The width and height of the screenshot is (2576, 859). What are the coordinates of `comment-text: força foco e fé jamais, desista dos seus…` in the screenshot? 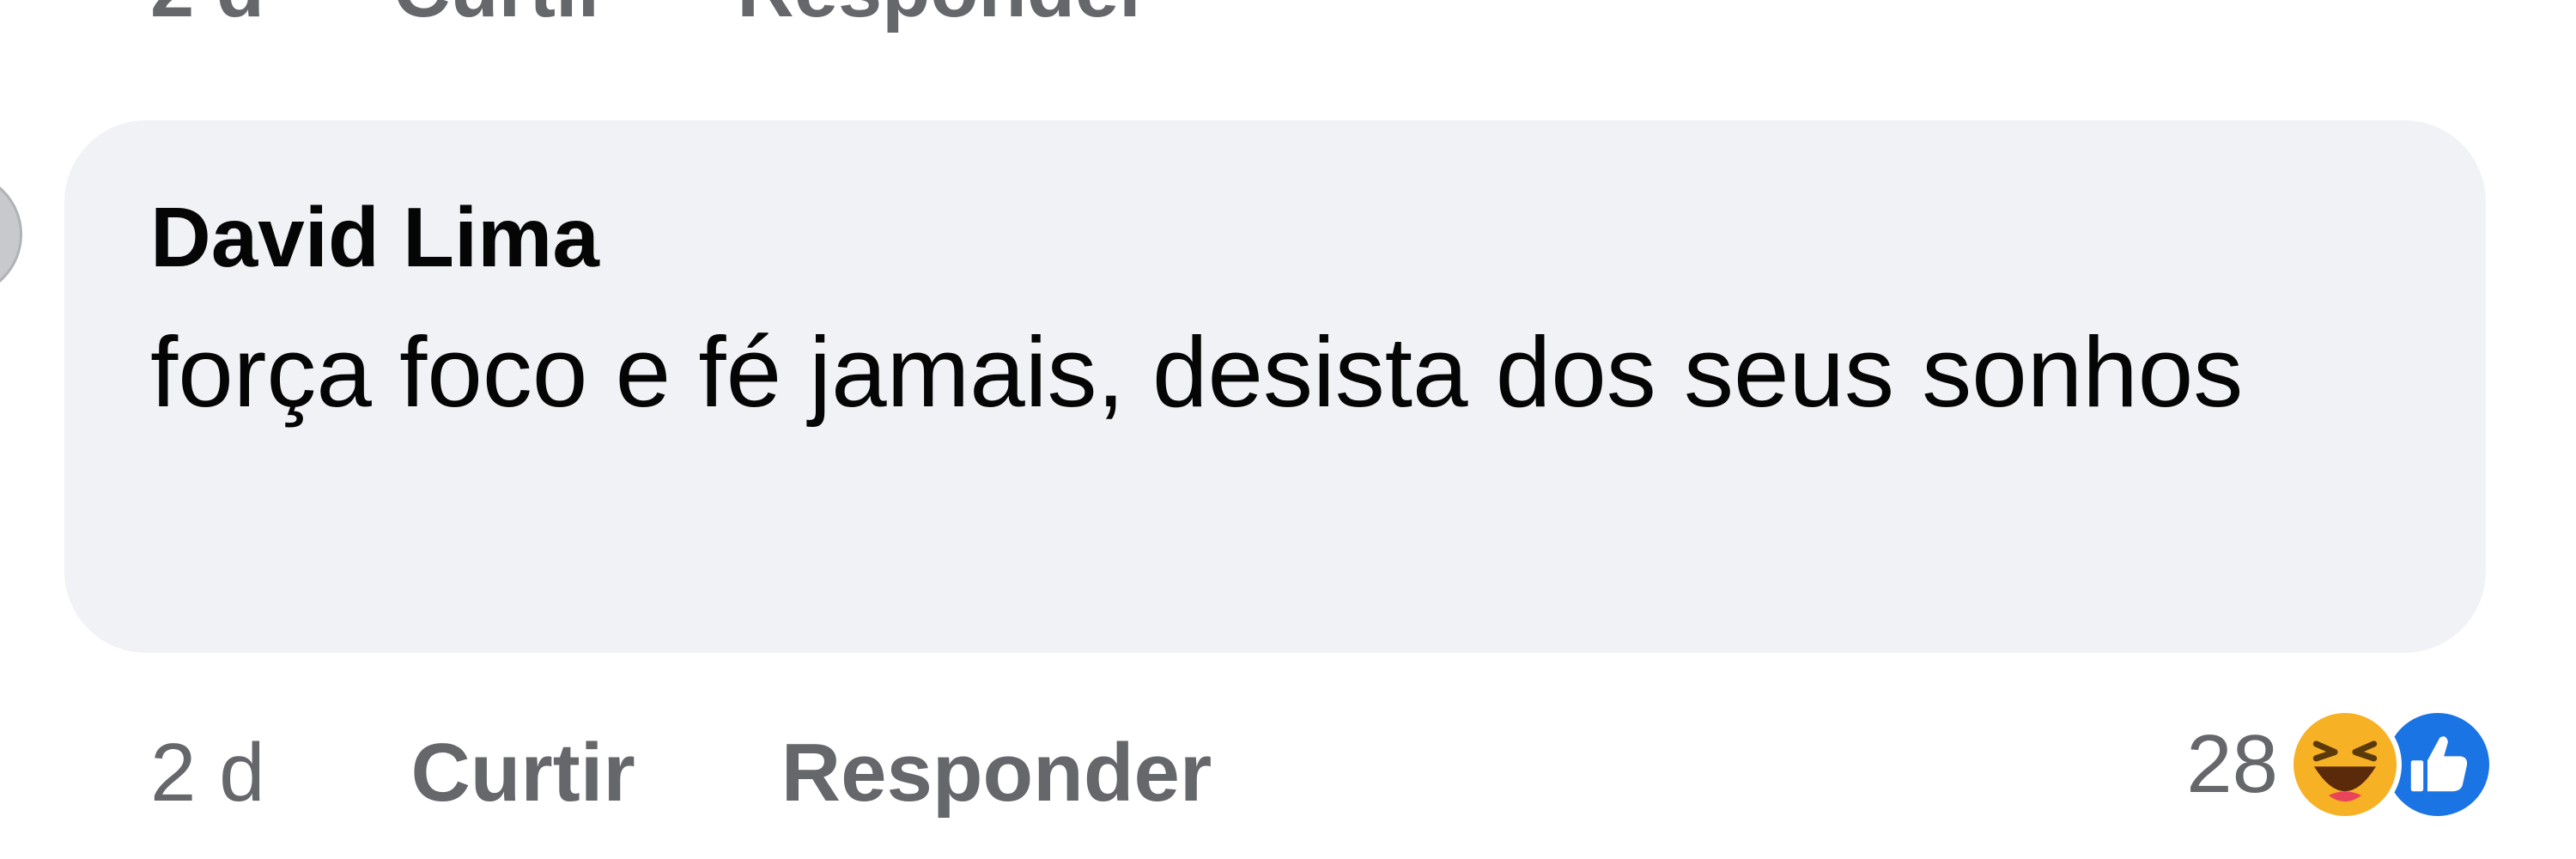 It's located at (1197, 372).